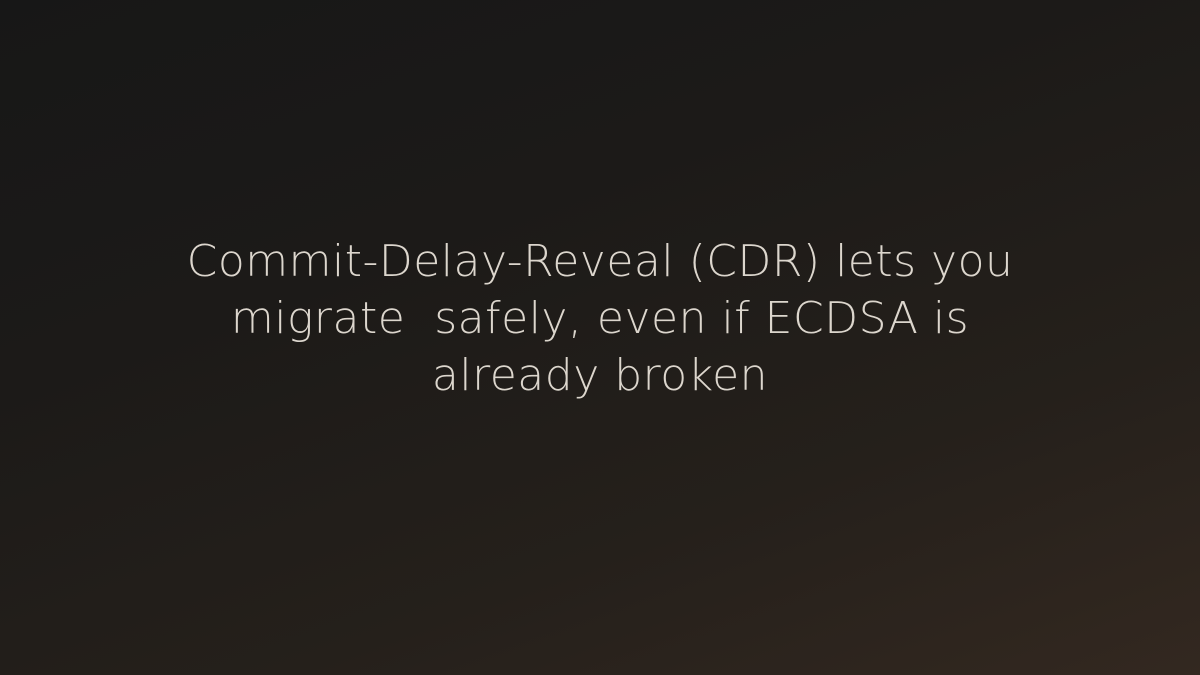 The width and height of the screenshot is (1200, 675). I want to click on headline-line-2: migrate safely, even if ECDSA is, so click(600, 318).